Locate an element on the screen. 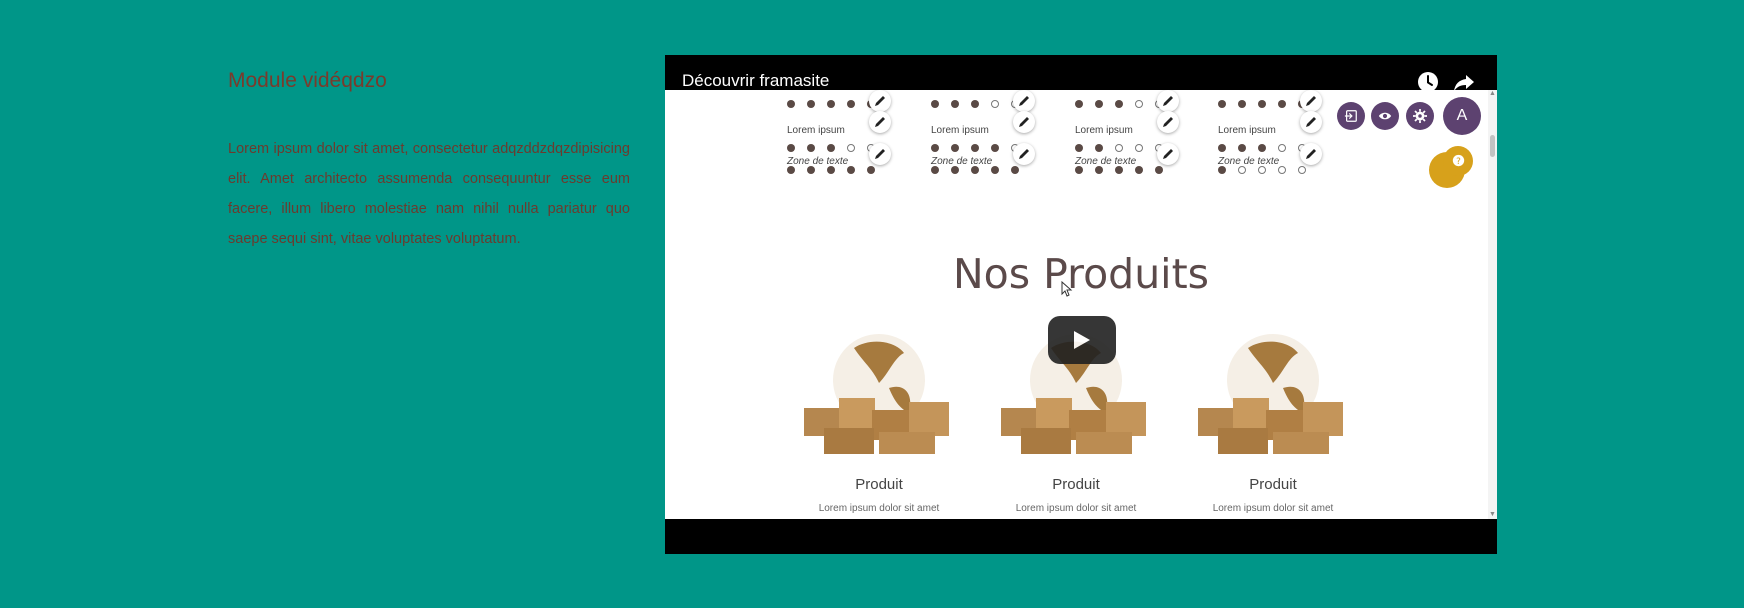 This screenshot has height=608, width=1744. play-icon is located at coordinates (1082, 340).